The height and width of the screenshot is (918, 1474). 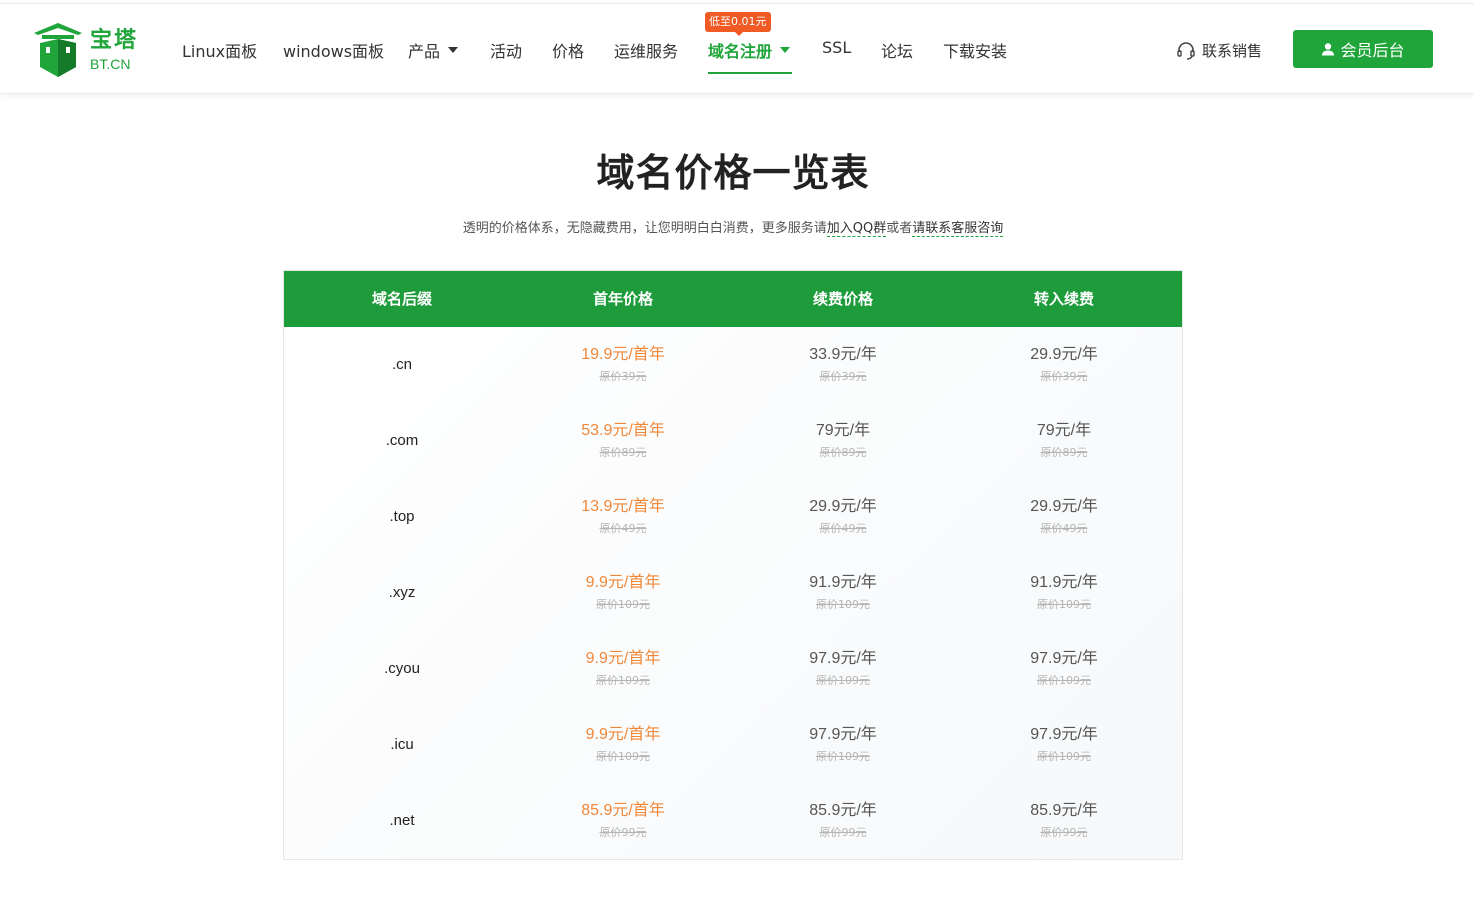 What do you see at coordinates (740, 51) in the screenshot?
I see `nav-label: 域名注册` at bounding box center [740, 51].